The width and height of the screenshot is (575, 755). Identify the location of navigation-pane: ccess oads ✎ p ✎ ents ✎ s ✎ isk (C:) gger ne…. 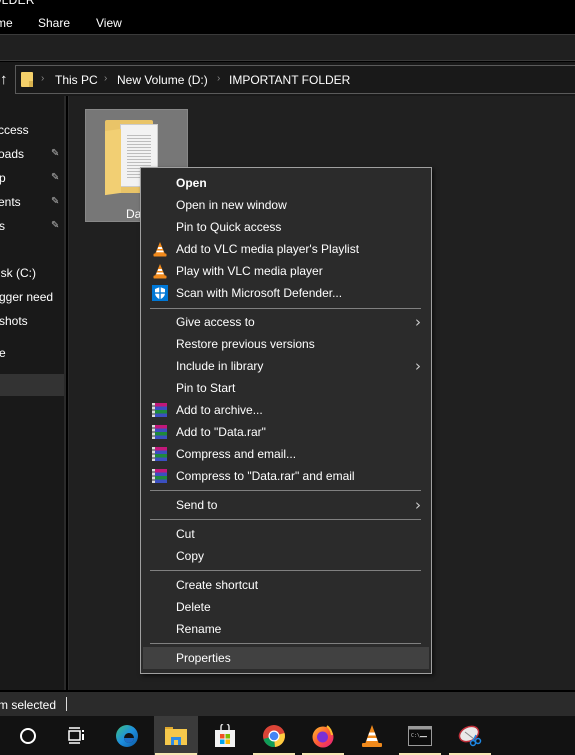
(33, 393).